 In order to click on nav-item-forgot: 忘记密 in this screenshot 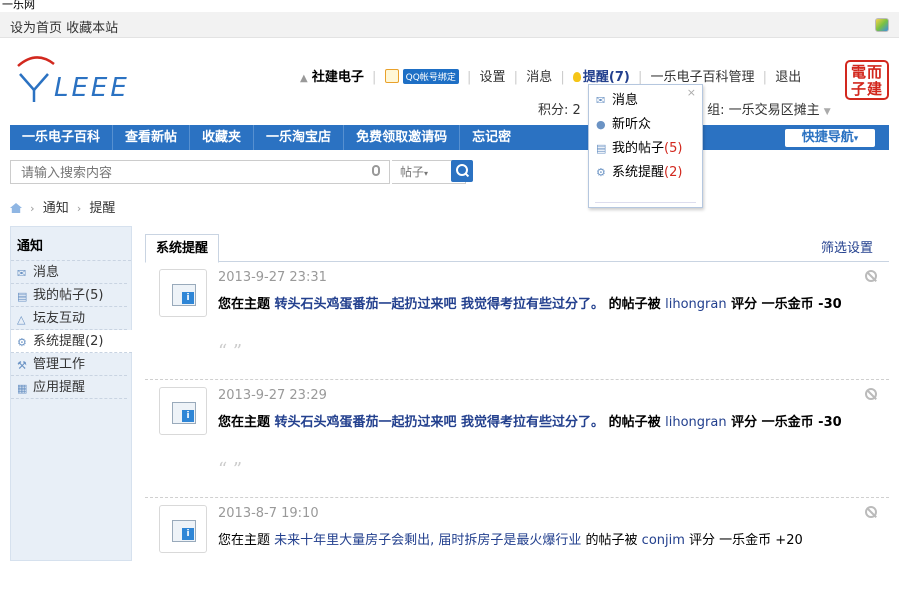, I will do `click(491, 137)`.